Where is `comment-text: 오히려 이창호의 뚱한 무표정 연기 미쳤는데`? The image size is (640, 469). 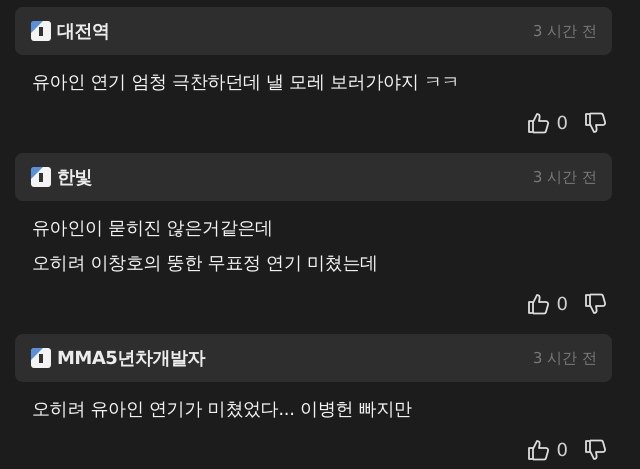
comment-text: 오히려 이창호의 뚱한 무표정 연기 미쳤는데 is located at coordinates (205, 264).